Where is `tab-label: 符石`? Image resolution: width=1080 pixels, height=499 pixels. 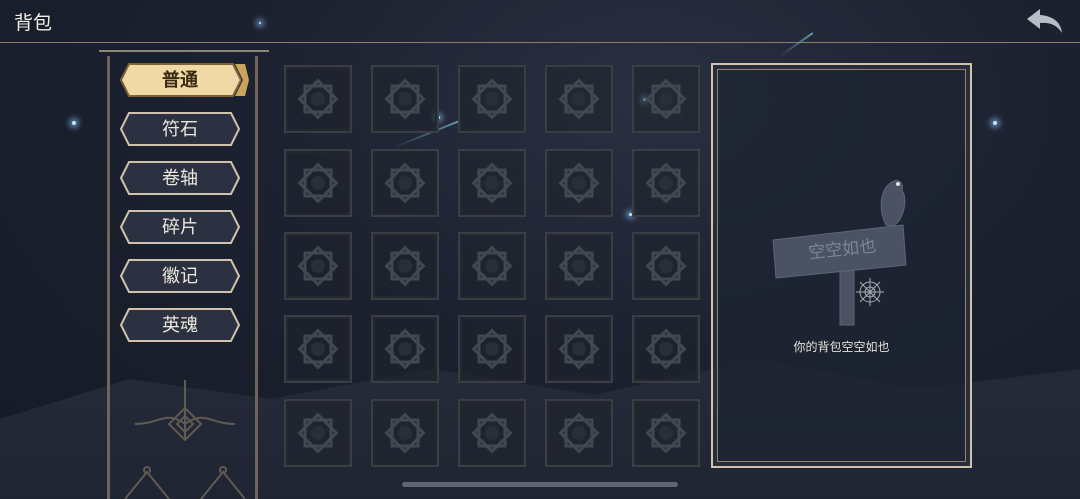 tab-label: 符石 is located at coordinates (180, 129).